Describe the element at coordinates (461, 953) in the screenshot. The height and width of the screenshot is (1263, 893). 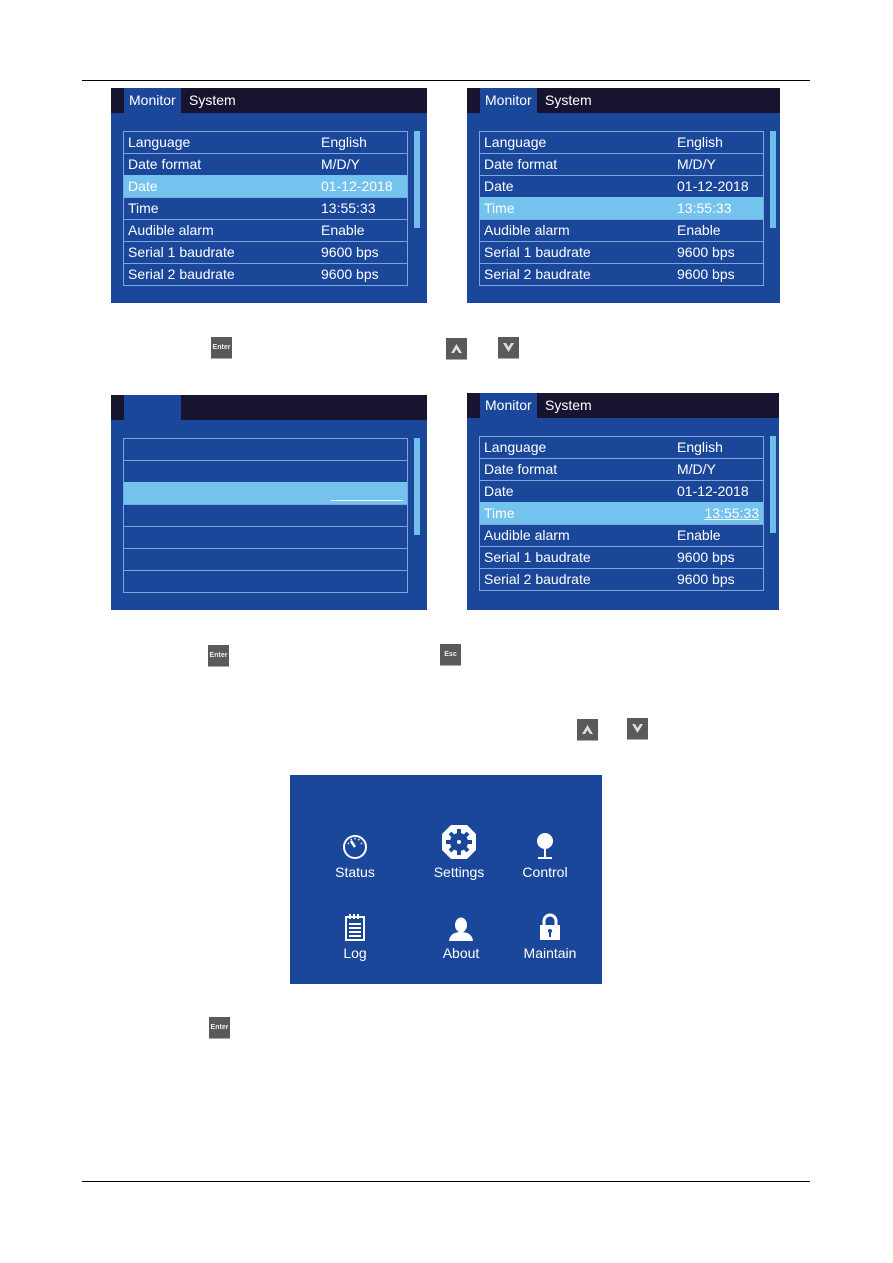
I see `menu-item-label: About` at that location.